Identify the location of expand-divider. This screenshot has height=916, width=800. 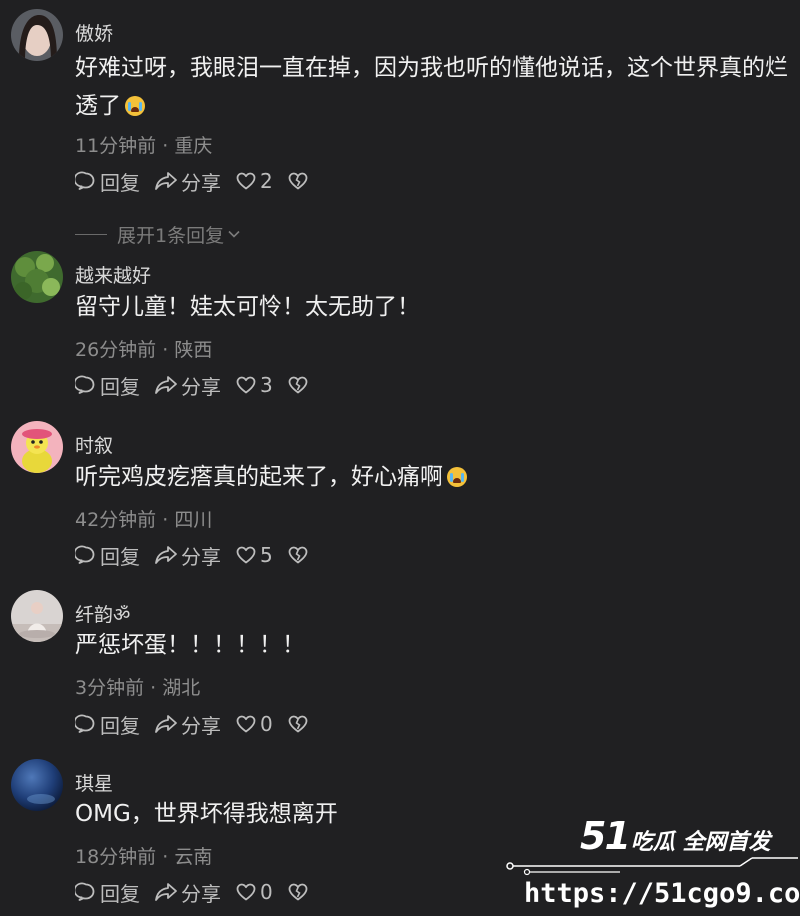
(91, 234).